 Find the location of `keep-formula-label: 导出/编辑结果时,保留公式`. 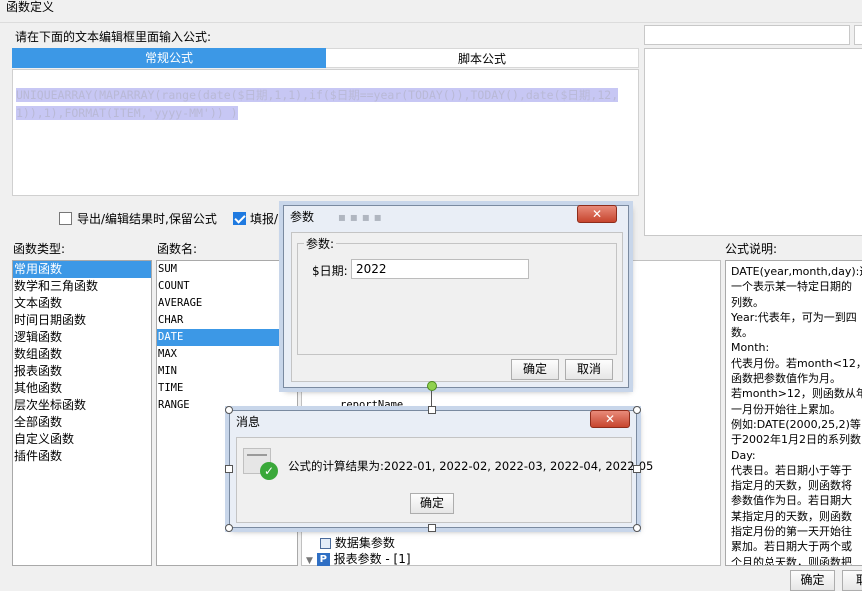

keep-formula-label: 导出/编辑结果时,保留公式 is located at coordinates (147, 219).